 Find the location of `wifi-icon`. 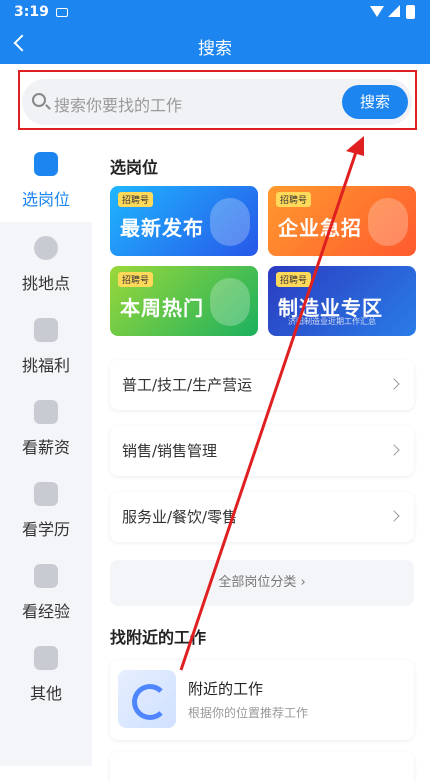

wifi-icon is located at coordinates (377, 11).